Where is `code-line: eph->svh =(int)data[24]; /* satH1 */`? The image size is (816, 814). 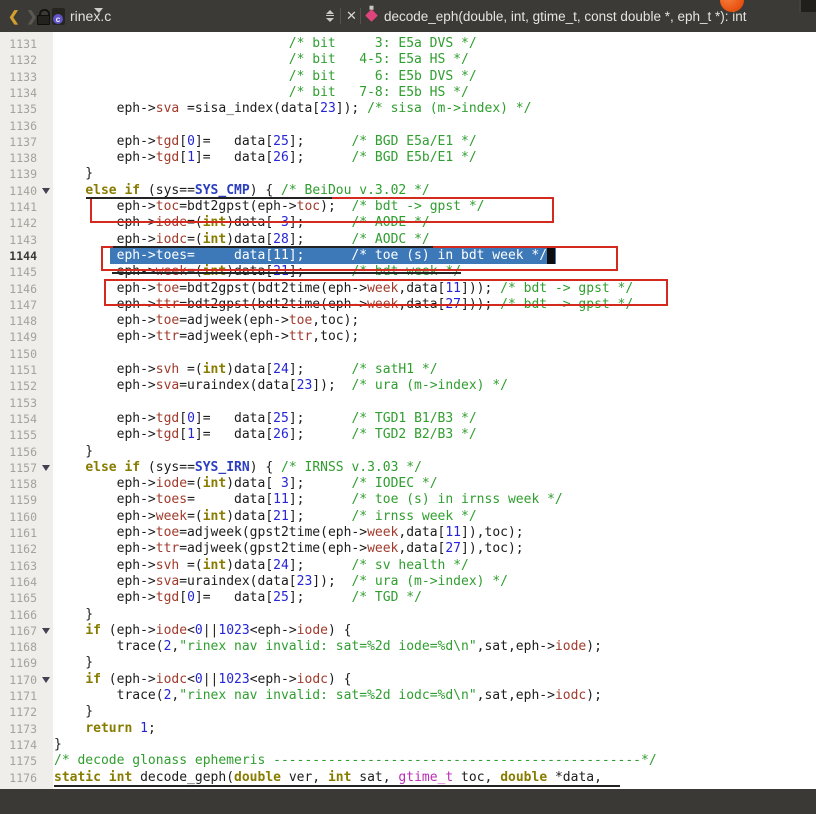
code-line: eph->svh =(int)data[24]; /* satH1 */ is located at coordinates (246, 370).